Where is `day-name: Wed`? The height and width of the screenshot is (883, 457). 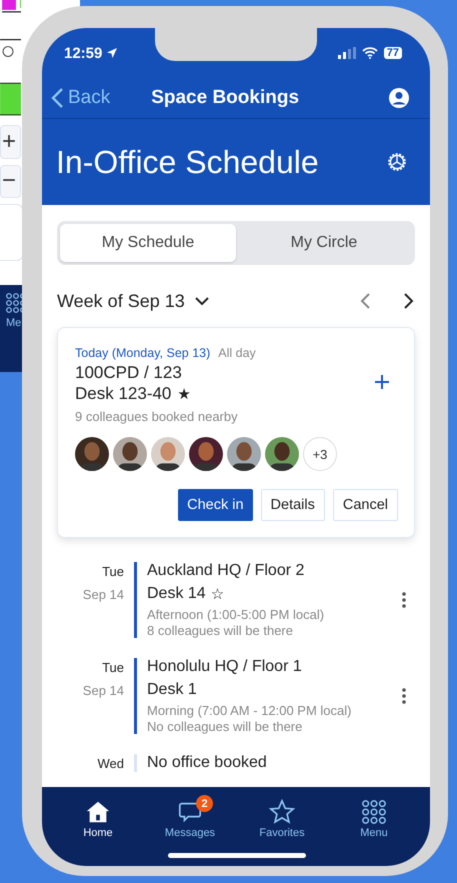 day-name: Wed is located at coordinates (111, 763).